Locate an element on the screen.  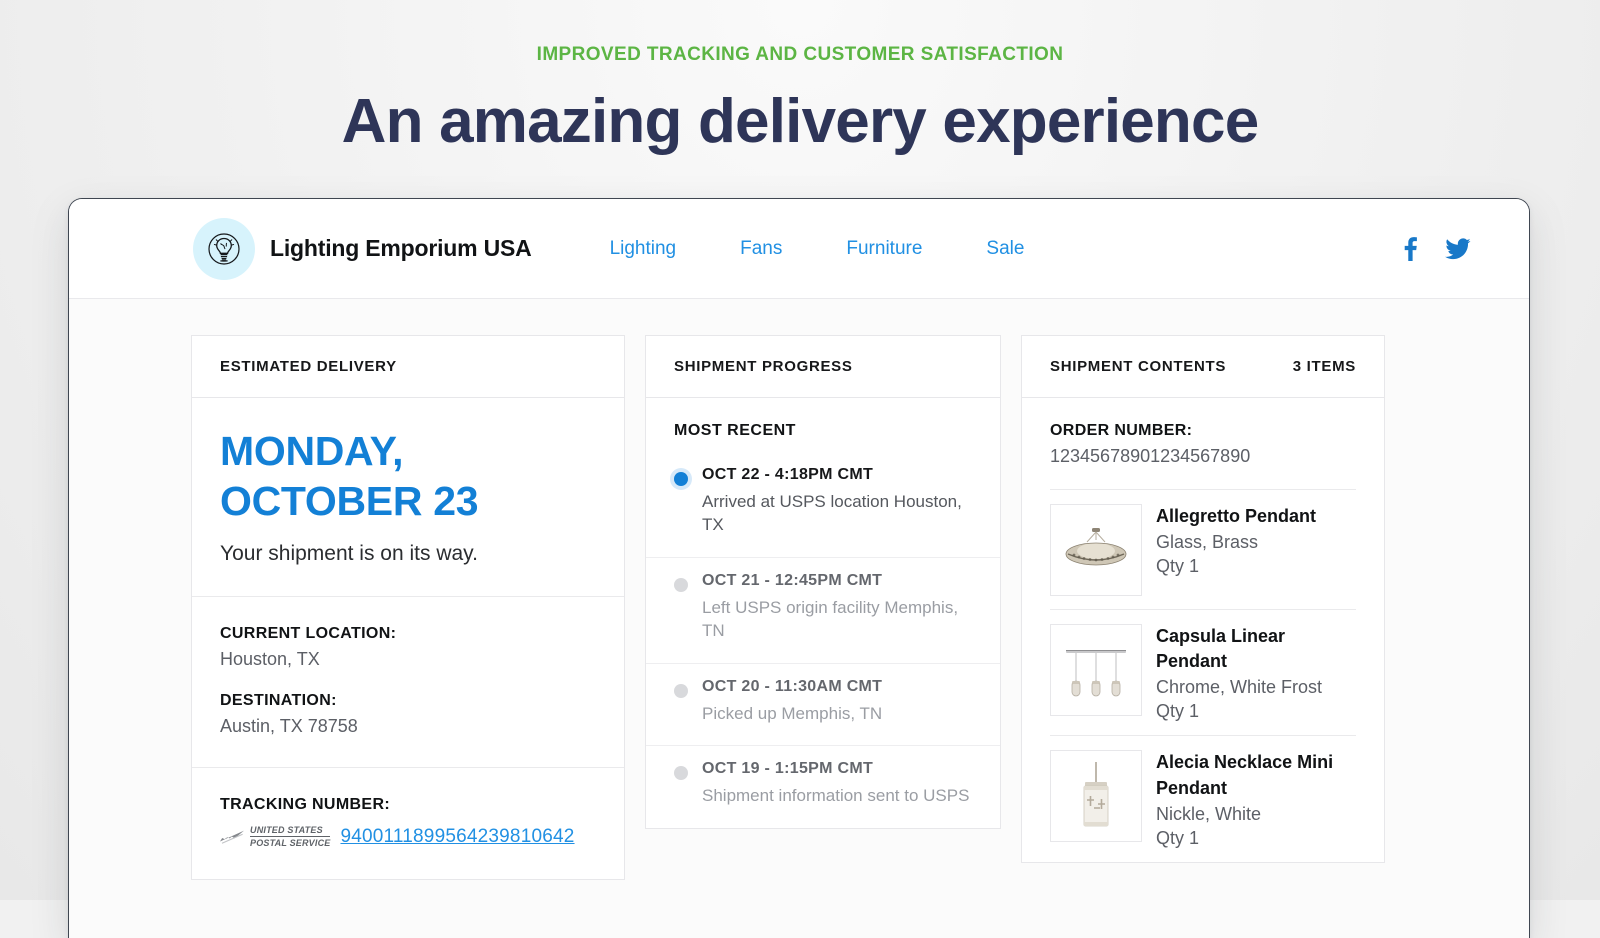
order-number-block: ORDER NUMBER: 12345678901234567890 is located at coordinates (1203, 443).